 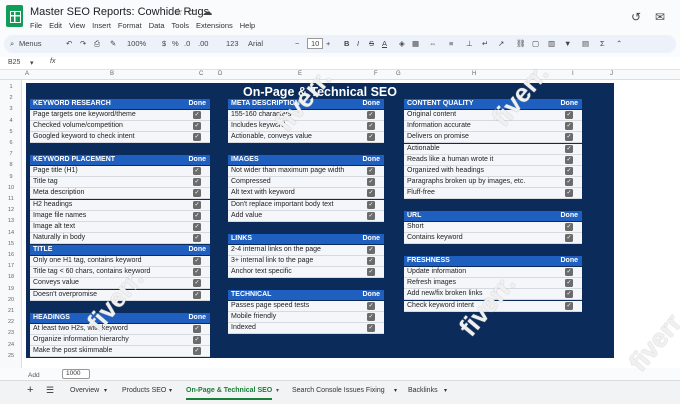 What do you see at coordinates (55, 25) in the screenshot?
I see `menu-edit: Edit` at bounding box center [55, 25].